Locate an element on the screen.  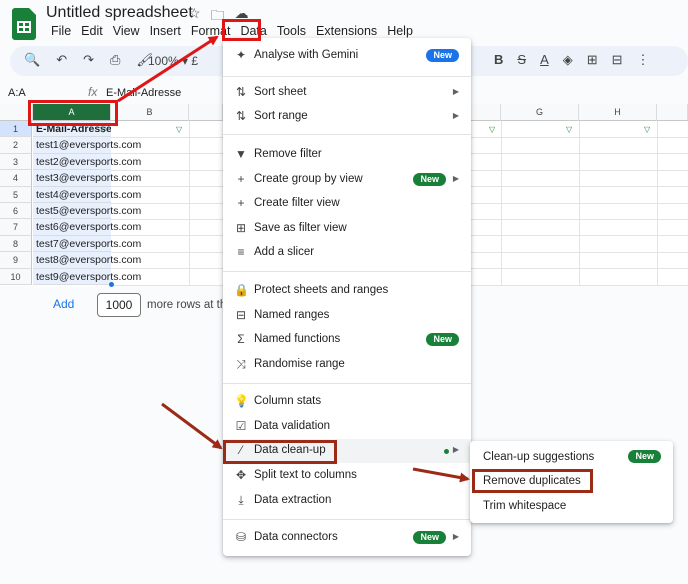
formula-input: E-Mail-Adresse is located at coordinates (143, 93).